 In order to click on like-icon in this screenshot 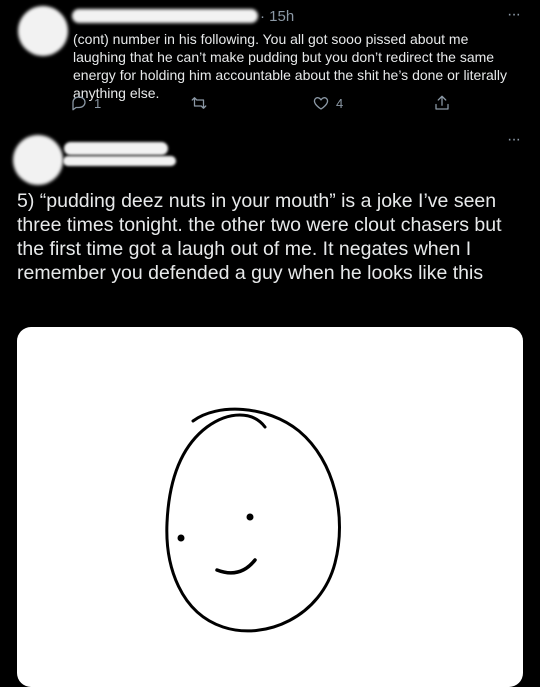, I will do `click(321, 103)`.